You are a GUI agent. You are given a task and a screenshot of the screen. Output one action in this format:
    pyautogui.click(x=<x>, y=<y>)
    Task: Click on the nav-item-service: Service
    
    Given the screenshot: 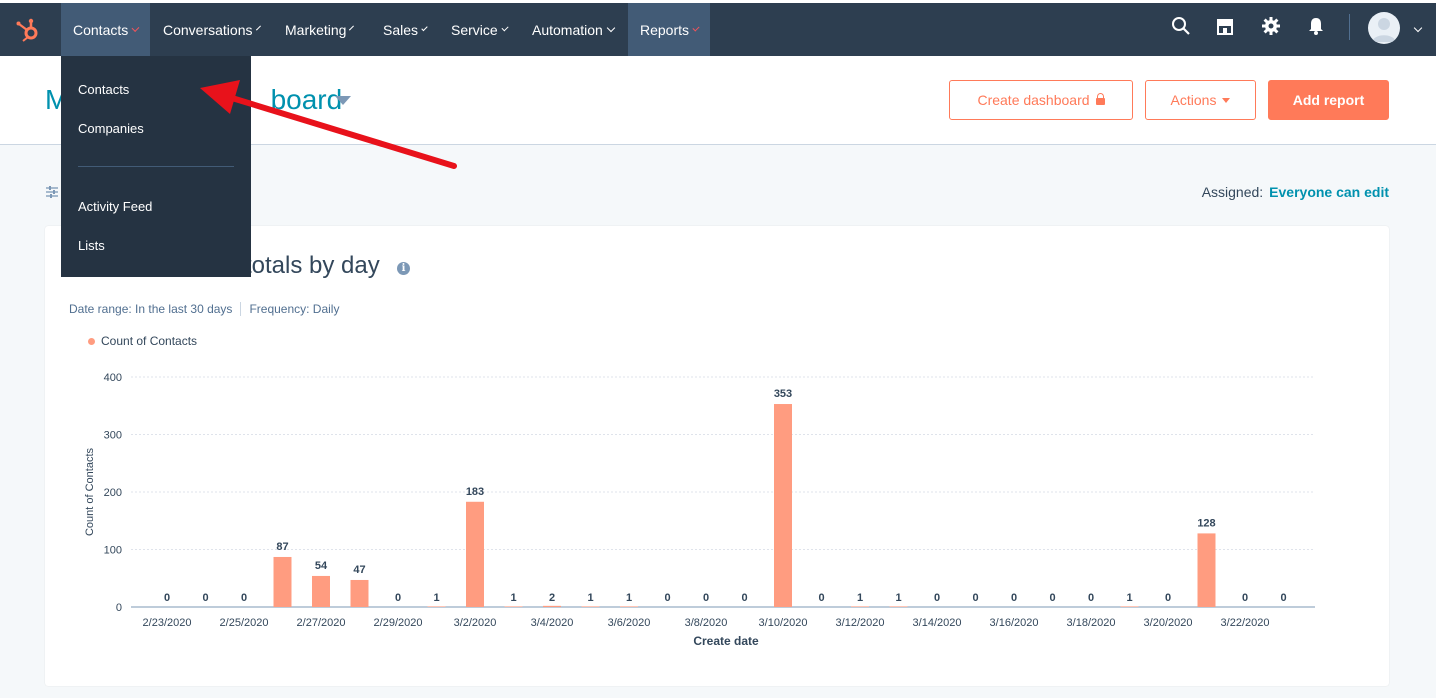 What is the action you would take?
    pyautogui.click(x=479, y=29)
    